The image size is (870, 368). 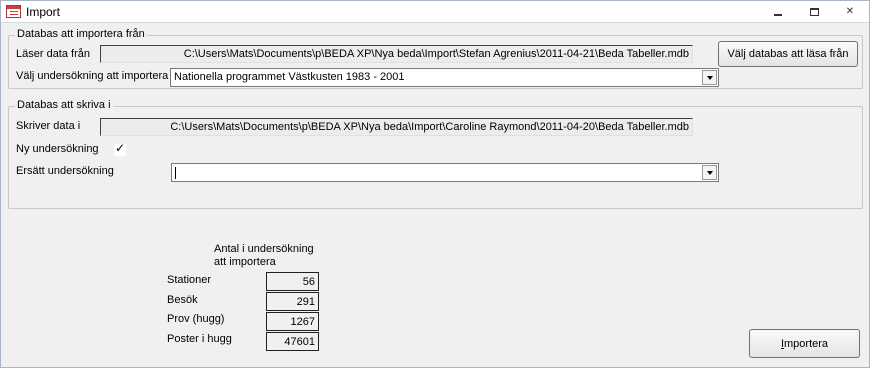 I want to click on close-button: ✕, so click(x=850, y=11).